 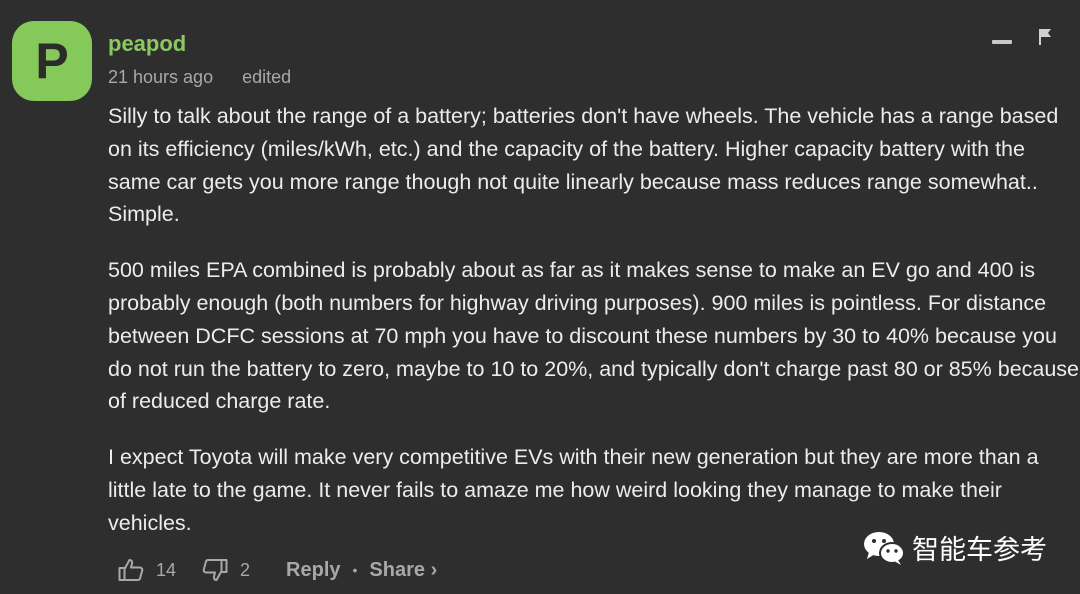 I want to click on comment-footer: 14 2 Reply • Share ›, so click(x=277, y=570).